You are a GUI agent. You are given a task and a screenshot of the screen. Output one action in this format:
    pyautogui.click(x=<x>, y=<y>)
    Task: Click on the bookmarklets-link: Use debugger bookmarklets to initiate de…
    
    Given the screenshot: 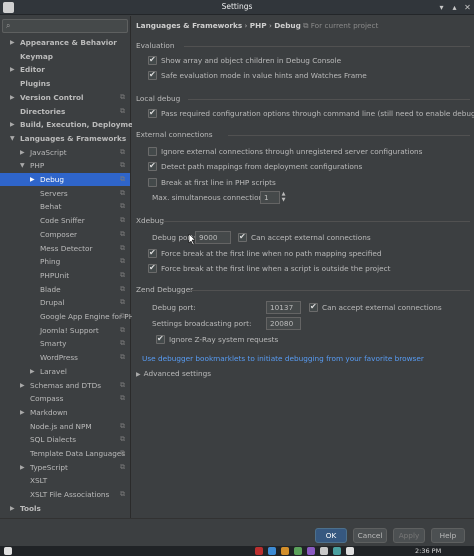 What is the action you would take?
    pyautogui.click(x=283, y=358)
    